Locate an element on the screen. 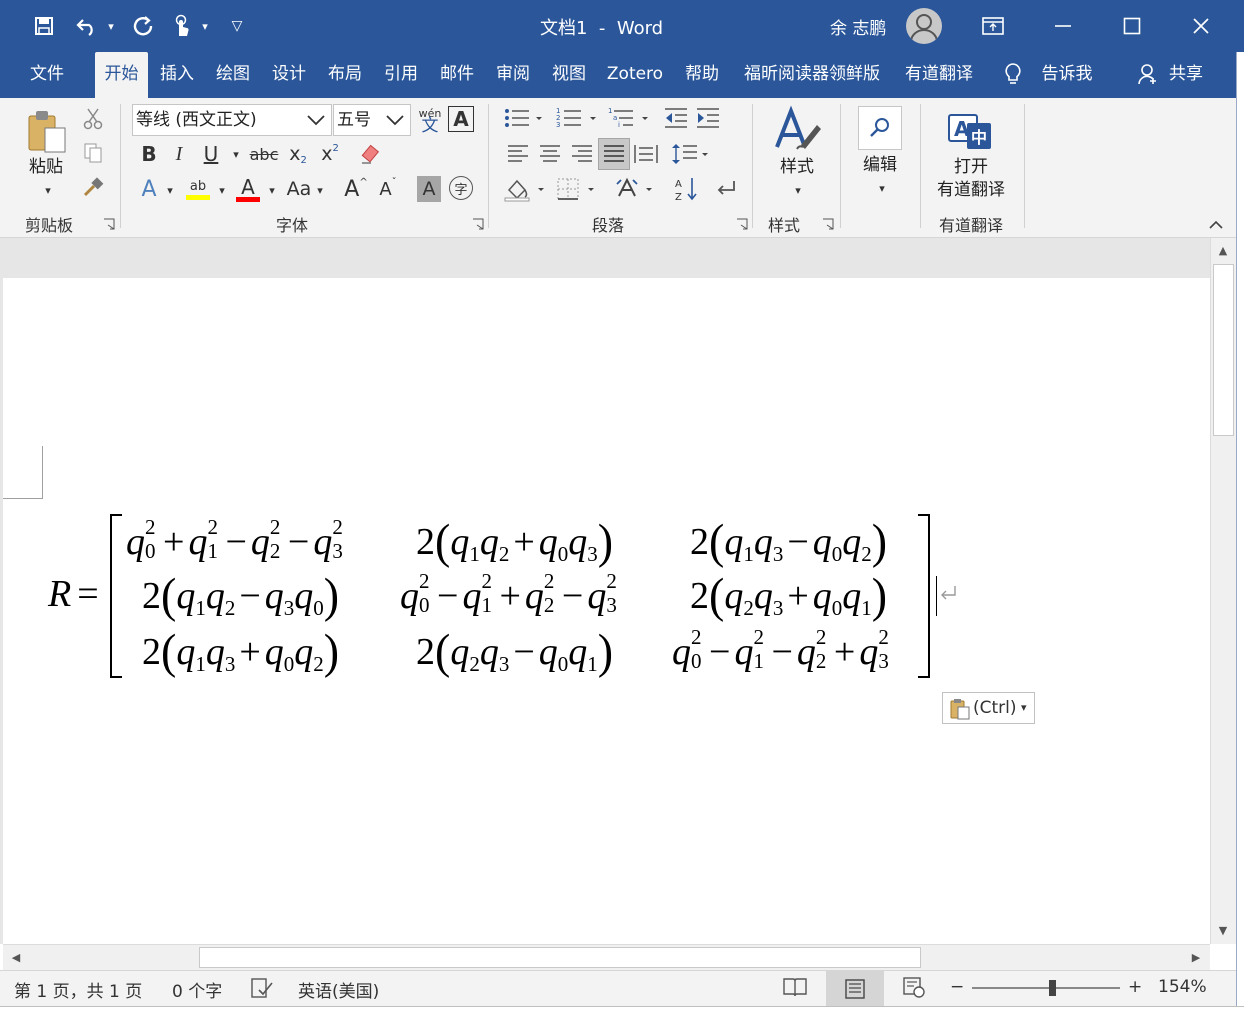  shrink-font-button: Aˇ is located at coordinates (388, 189).